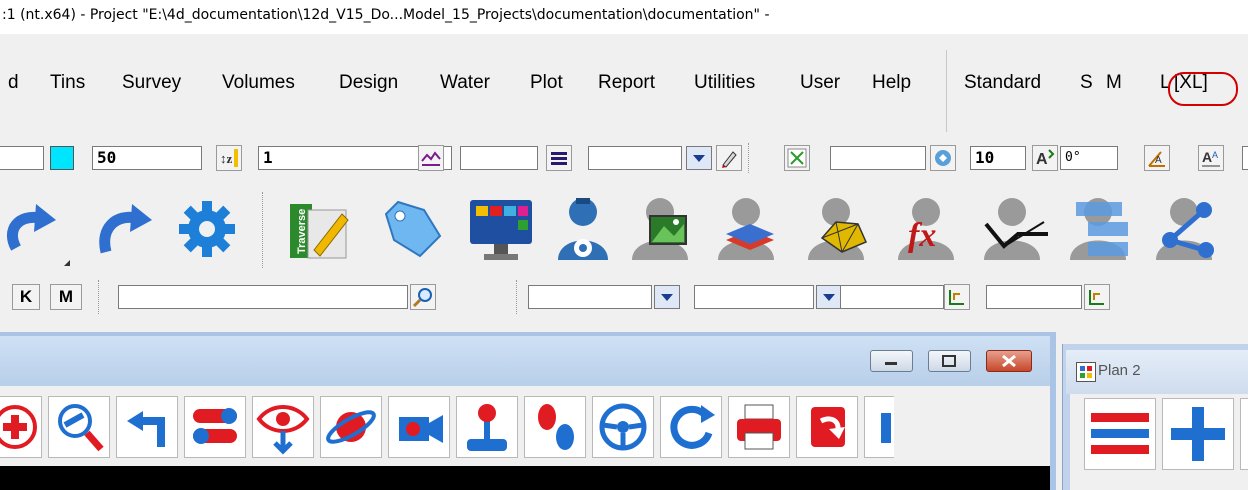 The image size is (1248, 490). What do you see at coordinates (413, 229) in the screenshot?
I see `tag-label-icon` at bounding box center [413, 229].